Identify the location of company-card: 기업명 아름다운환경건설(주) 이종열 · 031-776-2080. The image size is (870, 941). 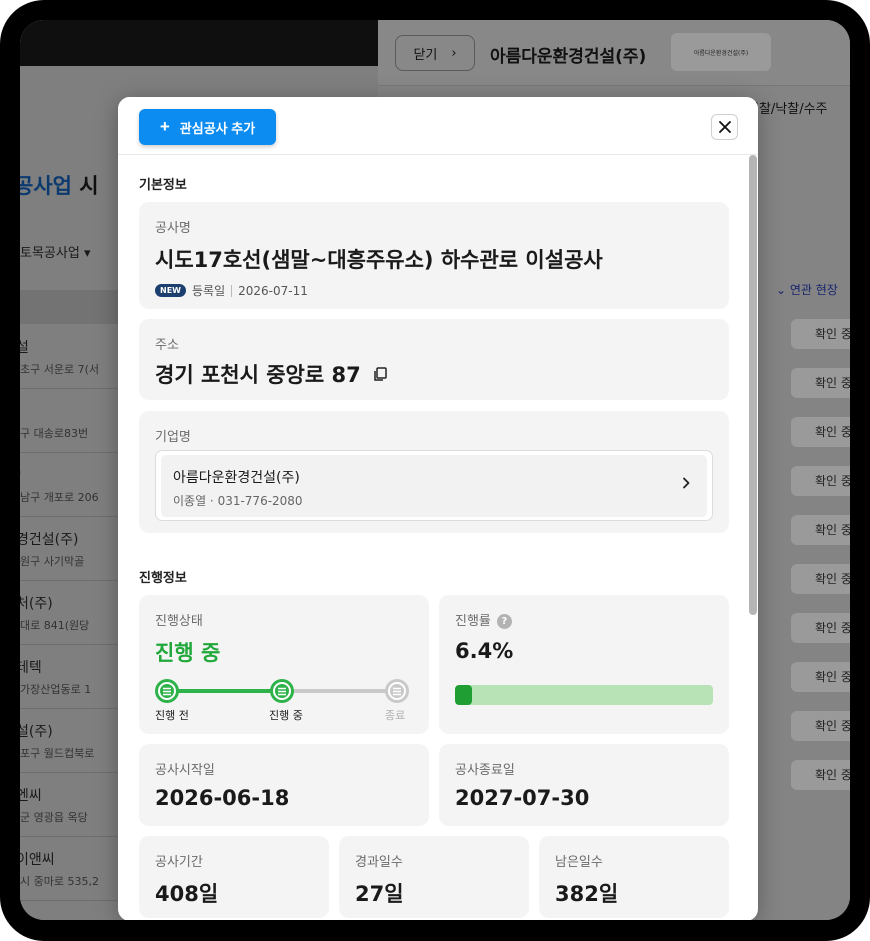
(434, 472).